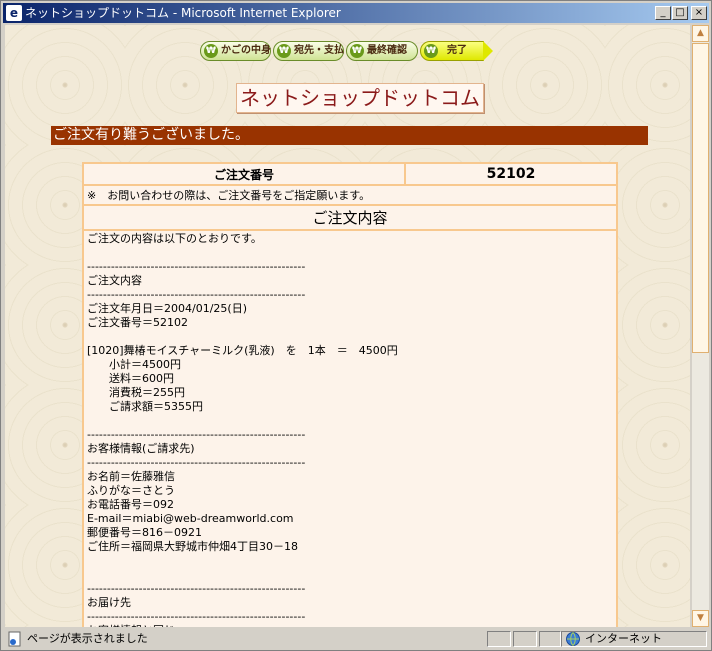 This screenshot has width=712, height=651. Describe the element at coordinates (488, 51) in the screenshot. I see `step-arrow` at that location.